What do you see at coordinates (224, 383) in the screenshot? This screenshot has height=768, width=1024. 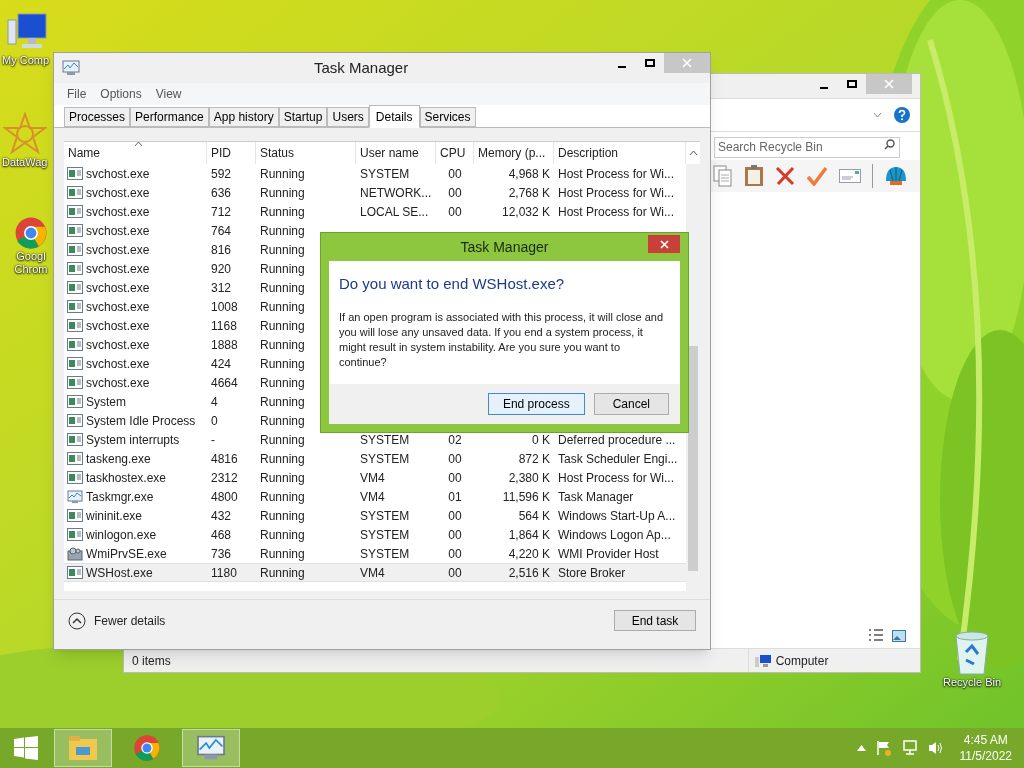 I see `table-cell-text: 4664` at bounding box center [224, 383].